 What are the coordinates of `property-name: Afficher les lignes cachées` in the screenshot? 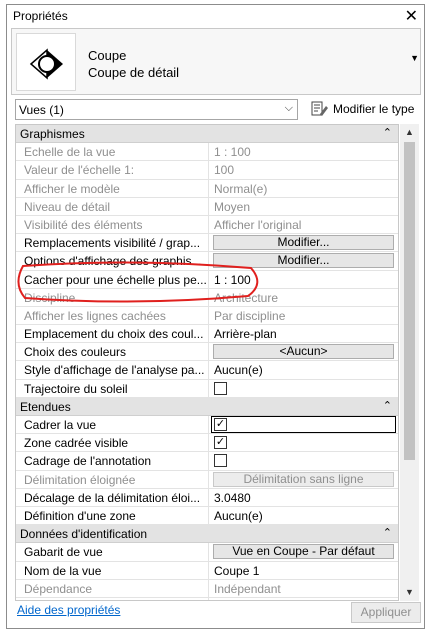 It's located at (112, 315).